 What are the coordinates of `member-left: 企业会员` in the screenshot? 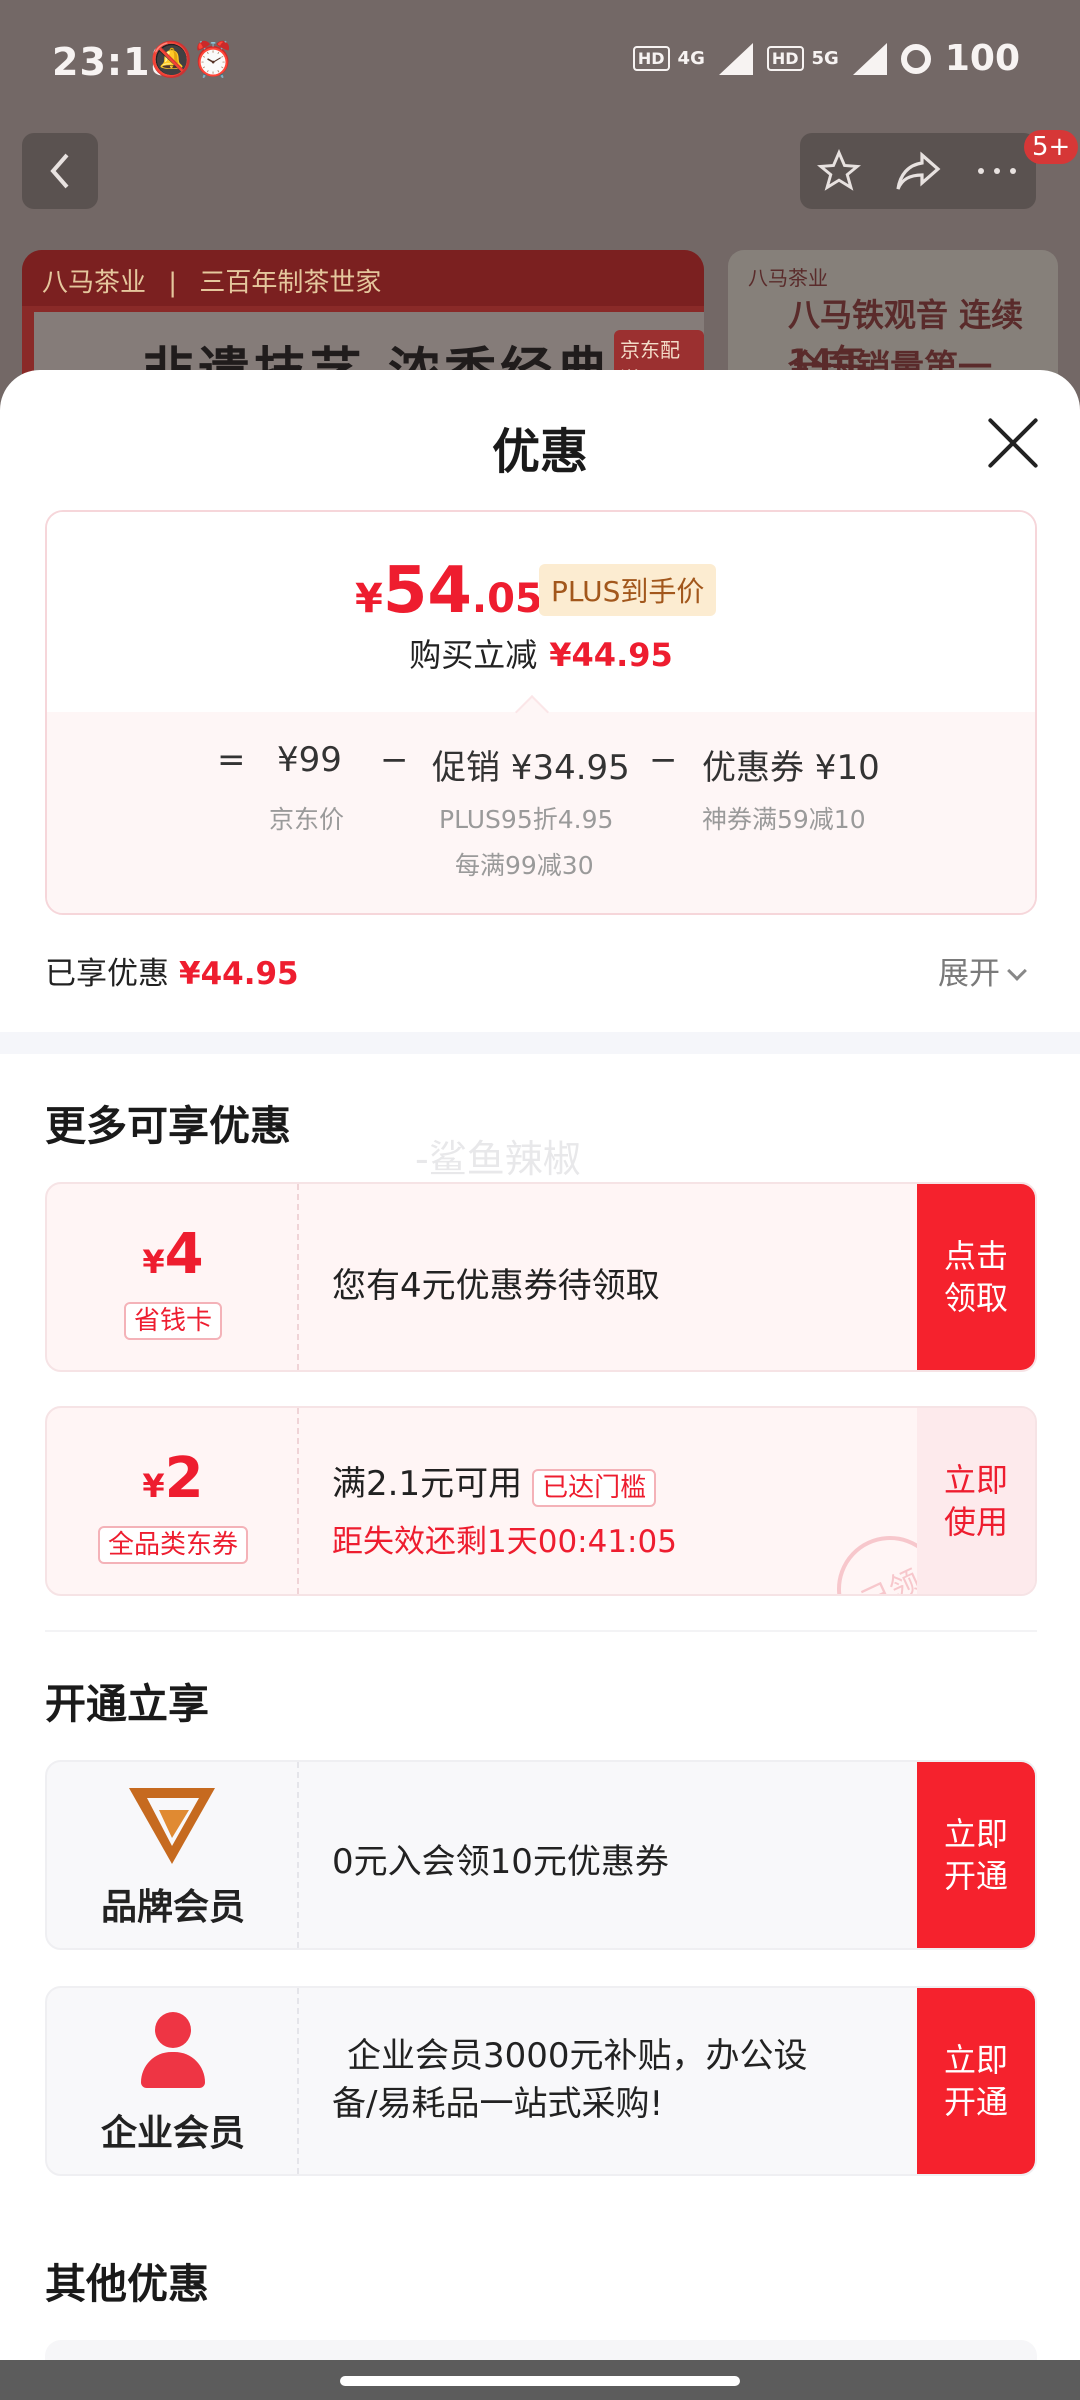 It's located at (173, 2081).